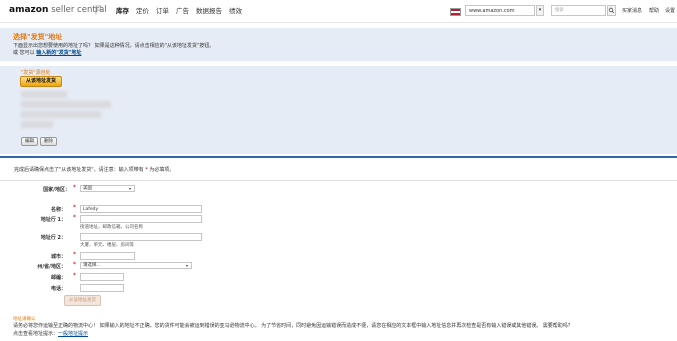 The width and height of the screenshot is (677, 341). What do you see at coordinates (209, 11) in the screenshot?
I see `nav-reports: 数据报告` at bounding box center [209, 11].